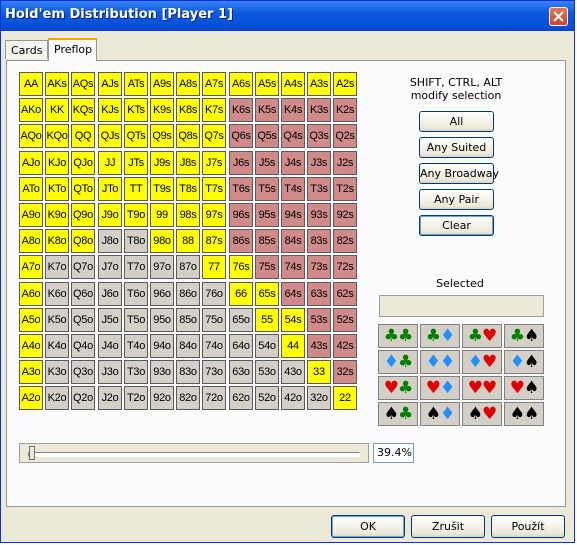 Image resolution: width=577 pixels, height=545 pixels. What do you see at coordinates (241, 163) in the screenshot?
I see `hand-cell: J6s` at bounding box center [241, 163].